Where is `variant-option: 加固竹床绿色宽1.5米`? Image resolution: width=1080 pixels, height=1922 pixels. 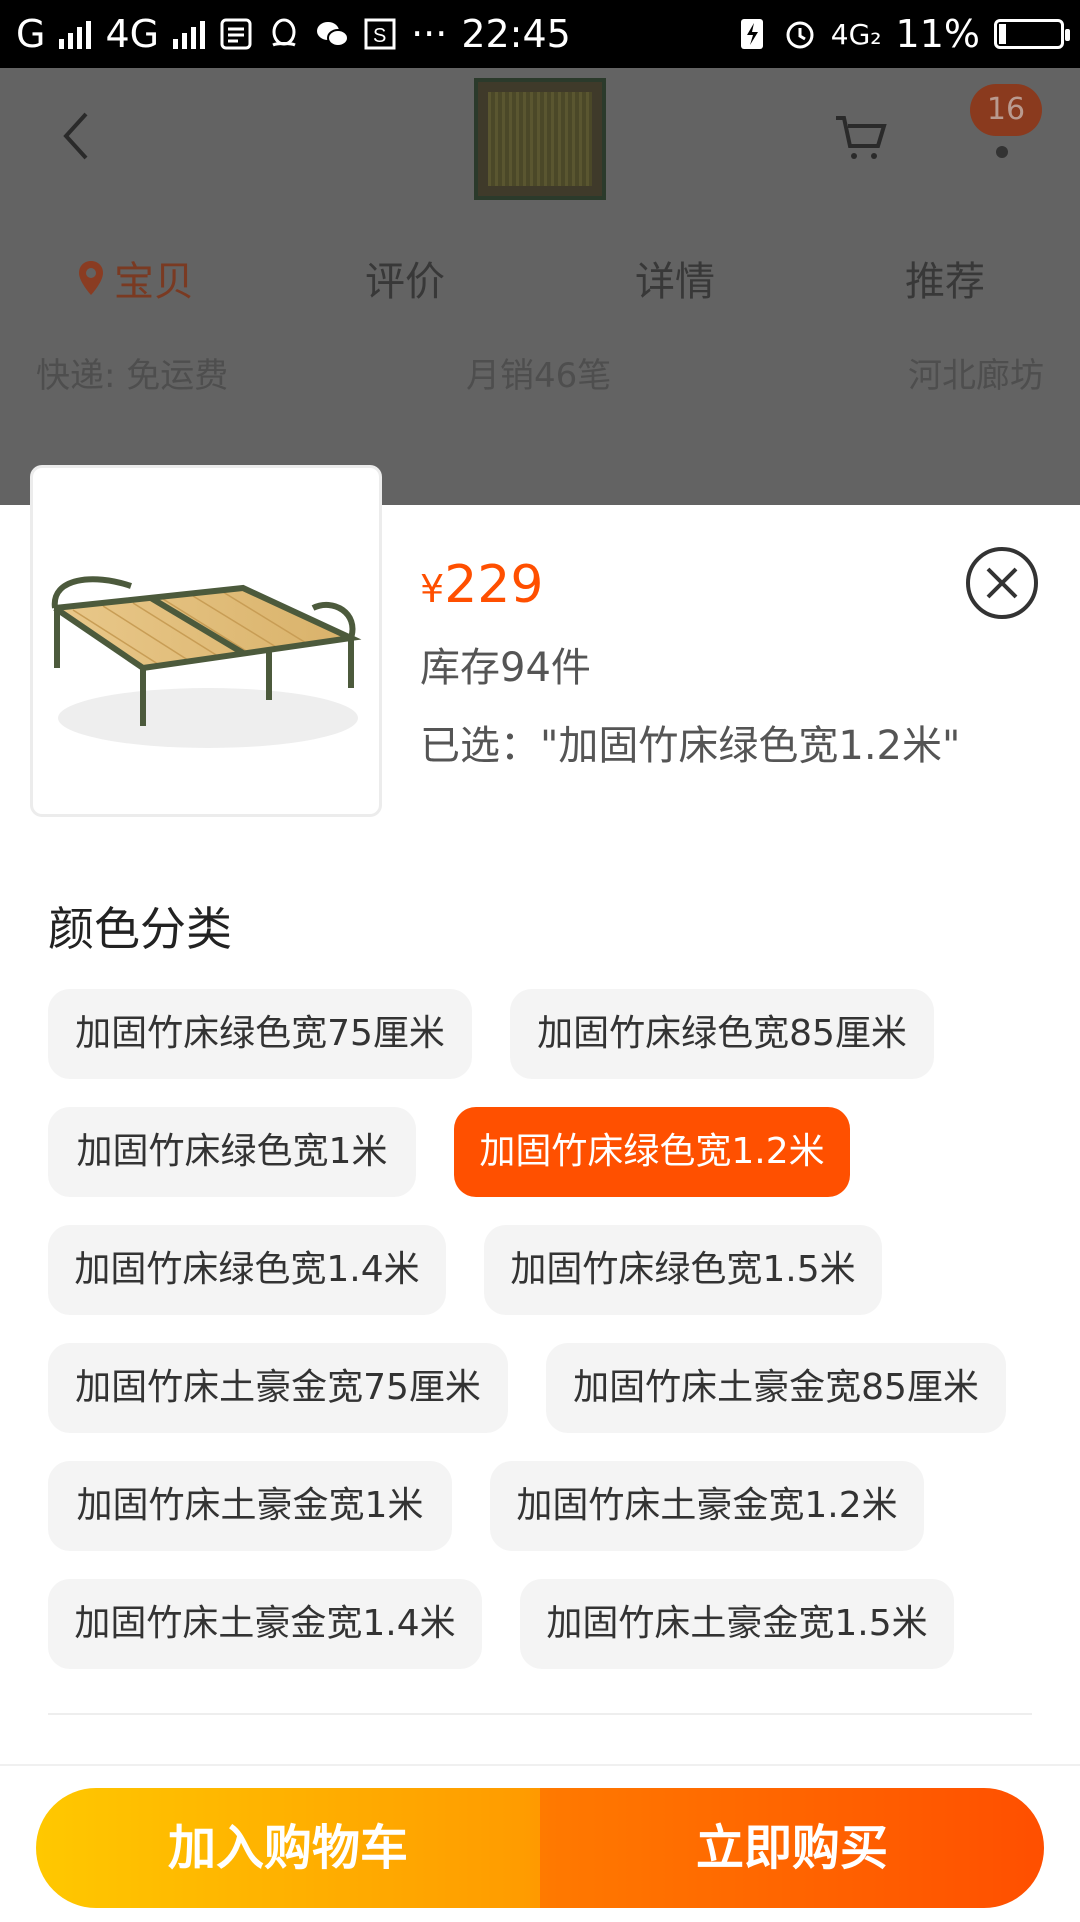
variant-option: 加固竹床绿色宽1.5米 is located at coordinates (683, 1270).